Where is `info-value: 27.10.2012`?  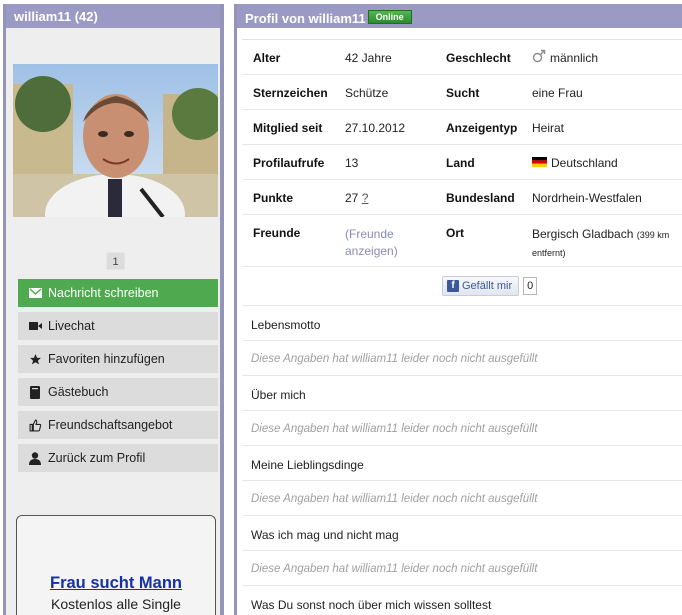 info-value: 27.10.2012 is located at coordinates (375, 128).